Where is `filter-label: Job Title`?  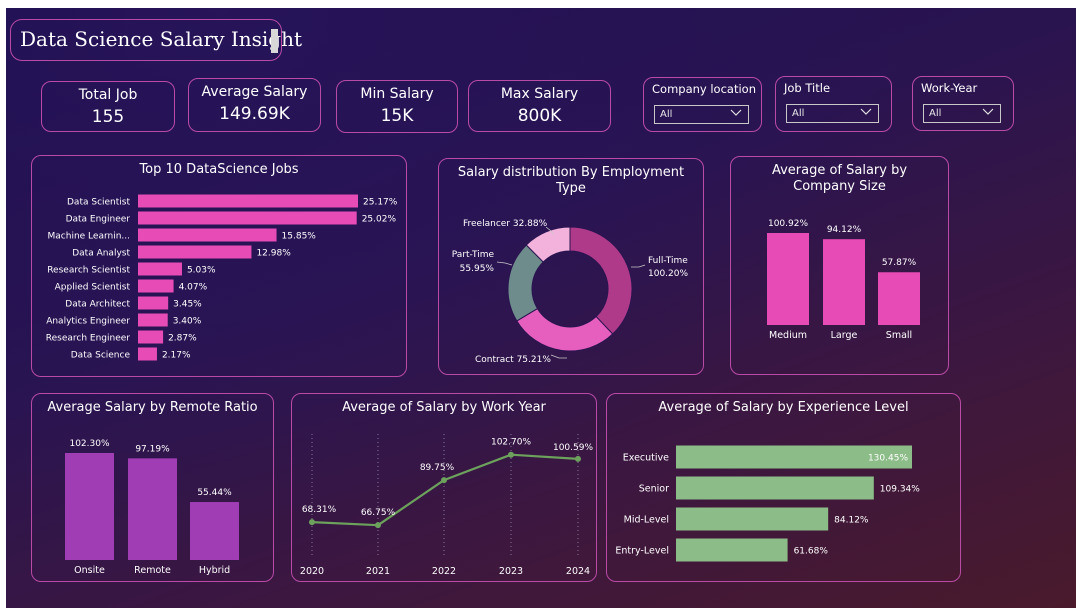
filter-label: Job Title is located at coordinates (807, 88).